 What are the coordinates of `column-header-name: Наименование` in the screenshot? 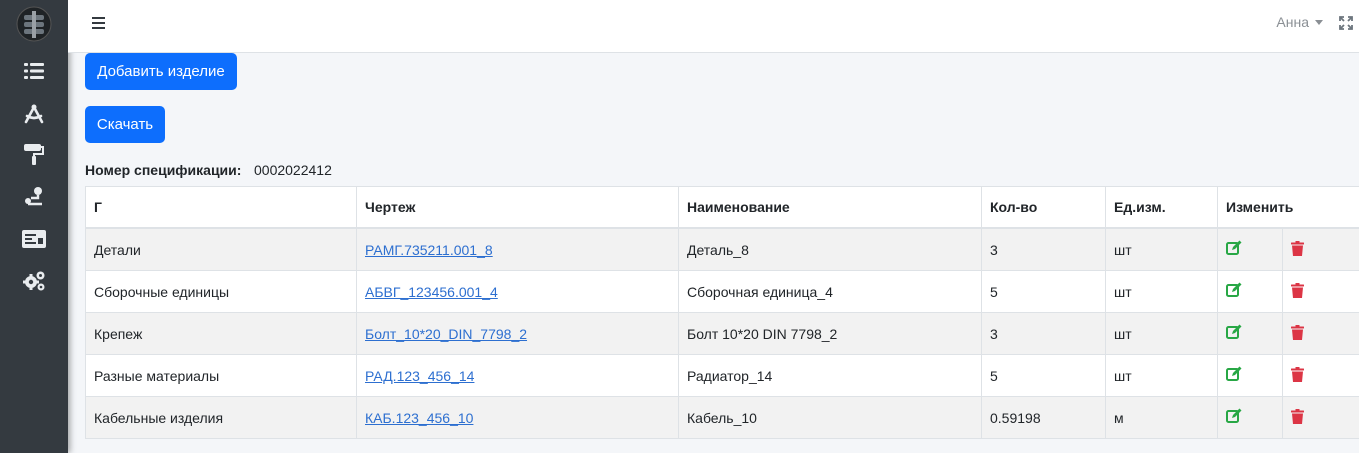 It's located at (830, 207).